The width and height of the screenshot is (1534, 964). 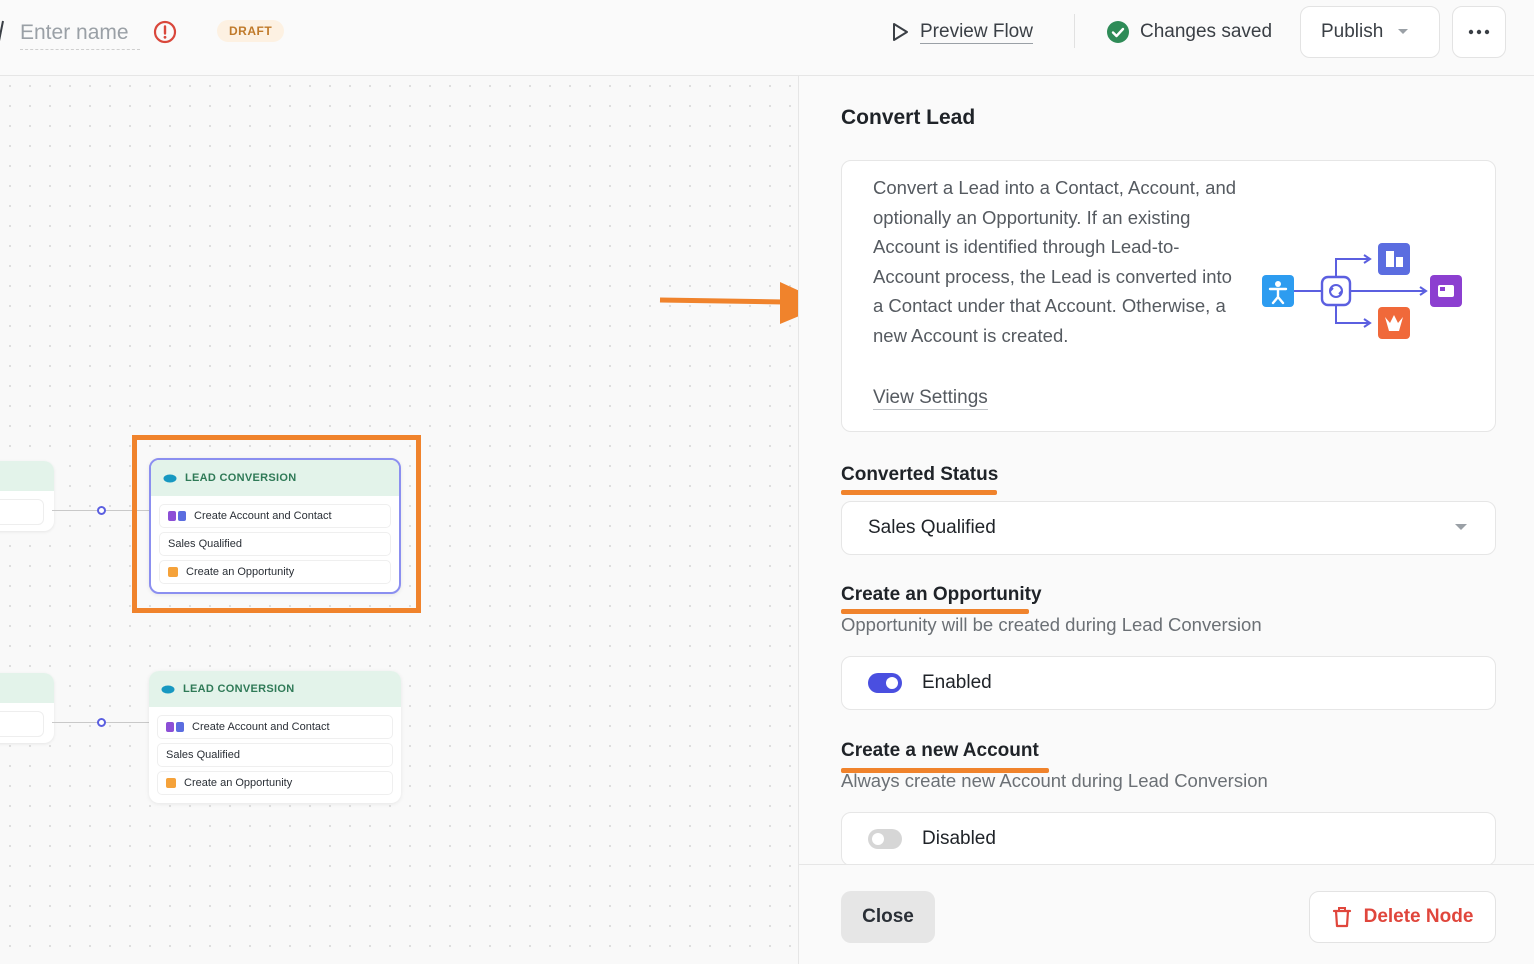 What do you see at coordinates (957, 682) in the screenshot?
I see `create-opportunity-toggle-label: Enabled` at bounding box center [957, 682].